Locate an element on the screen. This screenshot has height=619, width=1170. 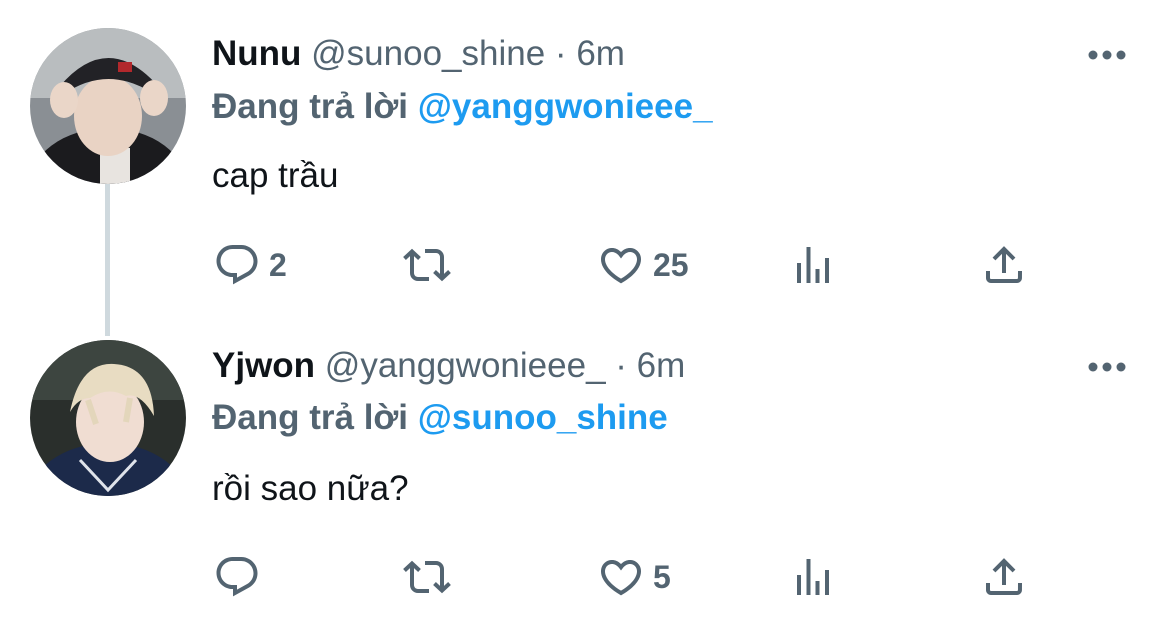
reply-count: 2 is located at coordinates (278, 264).